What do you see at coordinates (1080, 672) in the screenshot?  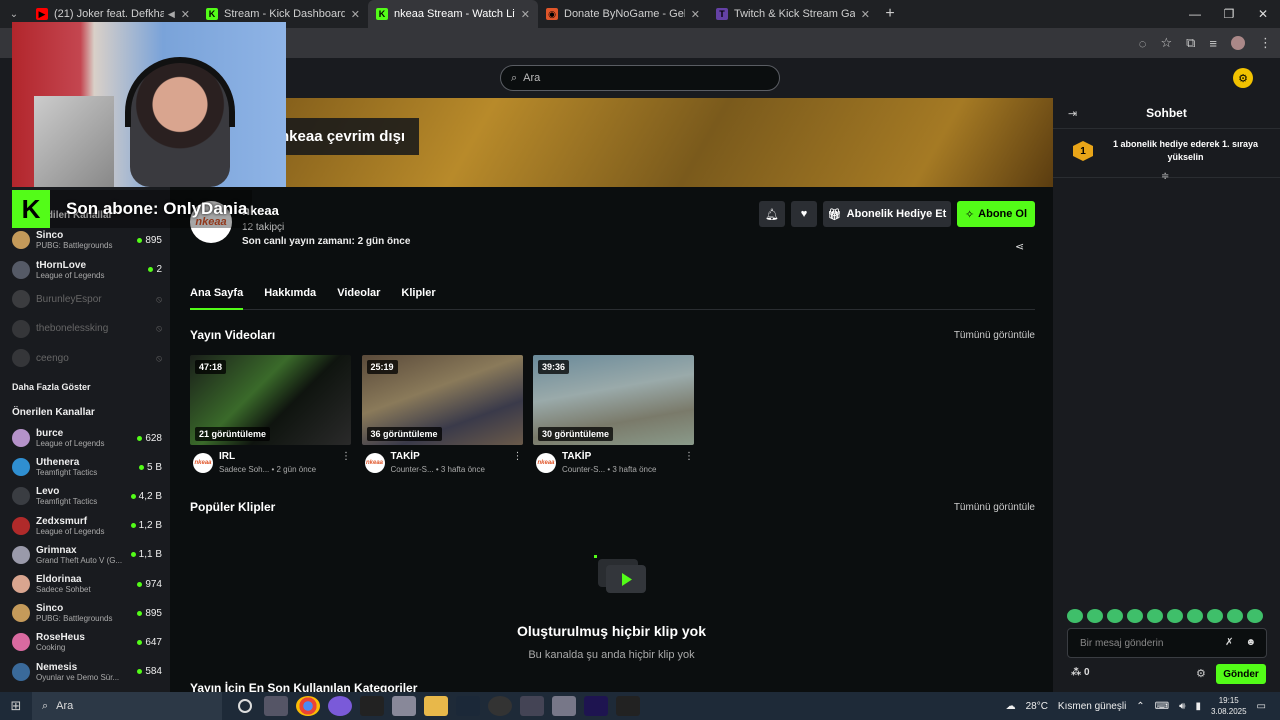 I see `channel-points: ⁂ 0` at bounding box center [1080, 672].